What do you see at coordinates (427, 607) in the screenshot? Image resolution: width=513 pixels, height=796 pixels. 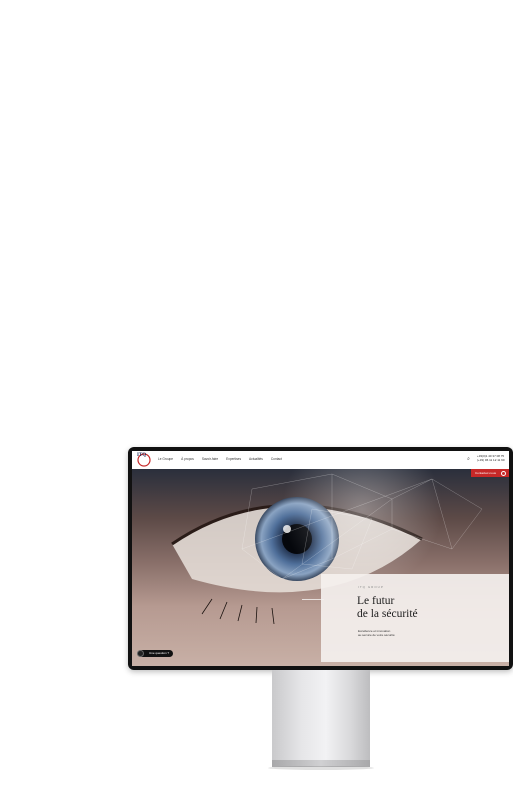 I see `hero-title: Le futur de la sécurité` at bounding box center [427, 607].